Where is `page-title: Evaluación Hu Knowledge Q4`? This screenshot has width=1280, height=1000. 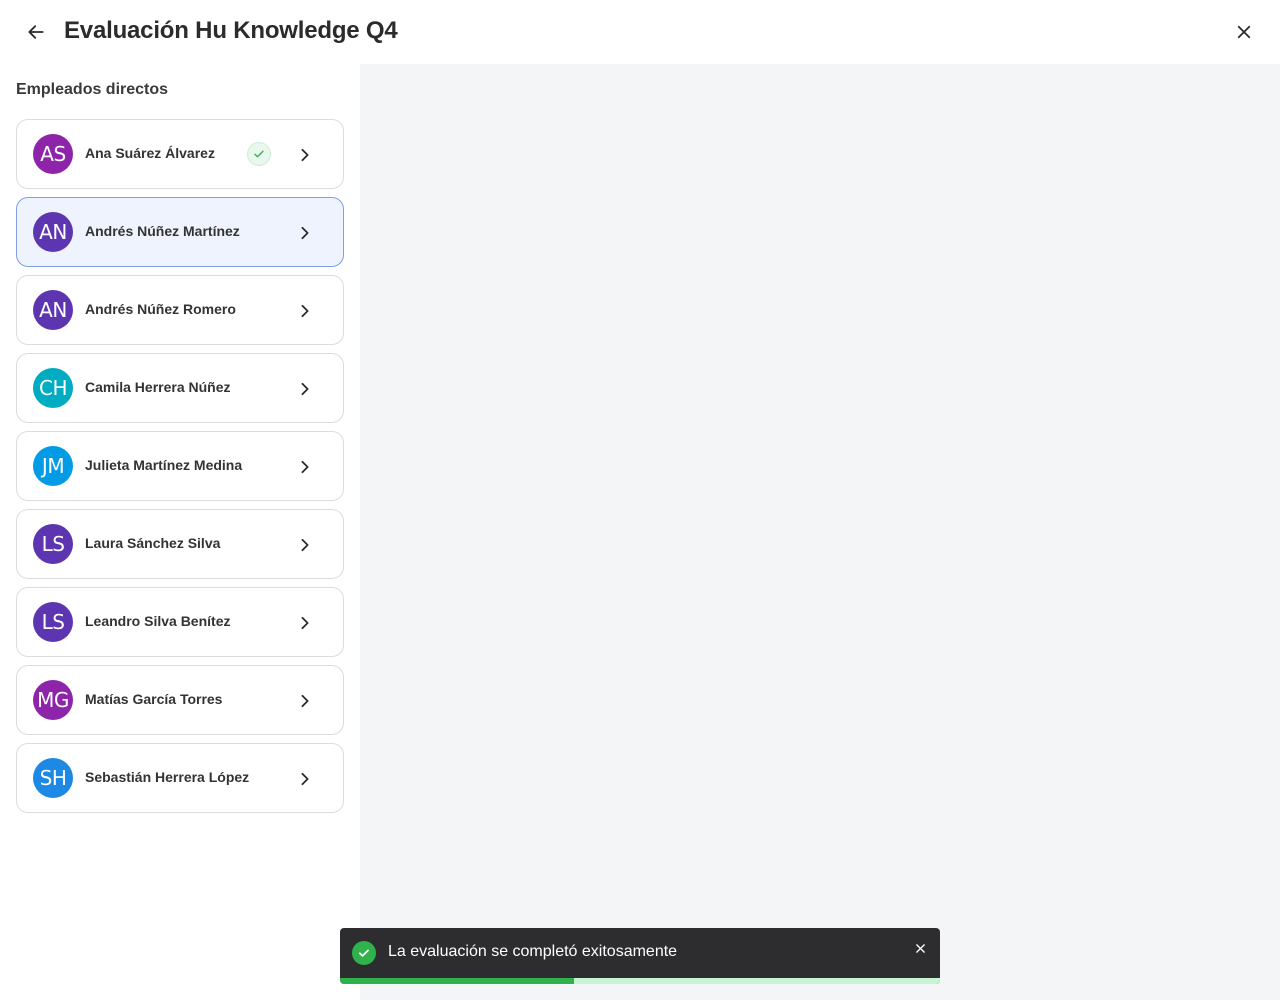 page-title: Evaluación Hu Knowledge Q4 is located at coordinates (231, 30).